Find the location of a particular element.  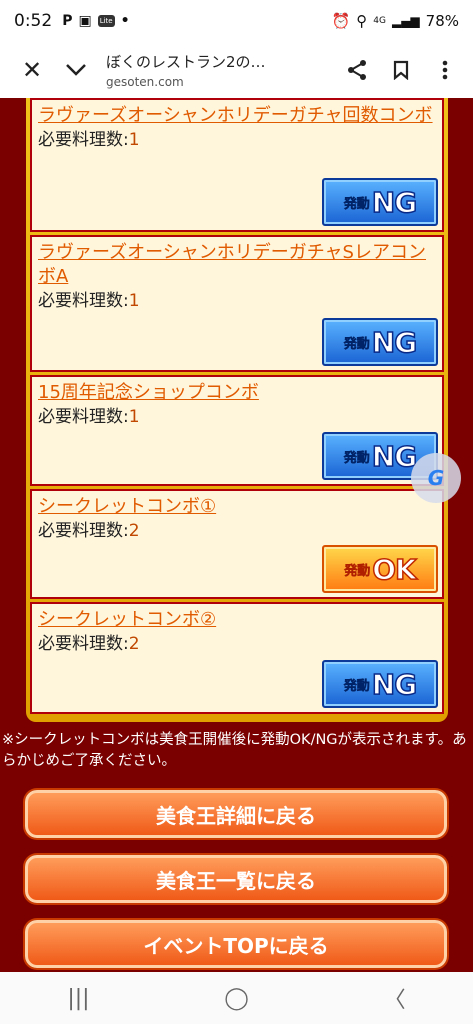

signal-icon: ▂▄▆ is located at coordinates (405, 21).